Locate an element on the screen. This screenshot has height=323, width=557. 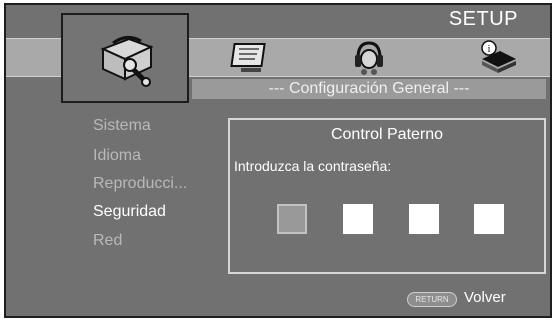
sidebar-item-idioma: Idioma is located at coordinates (117, 156).